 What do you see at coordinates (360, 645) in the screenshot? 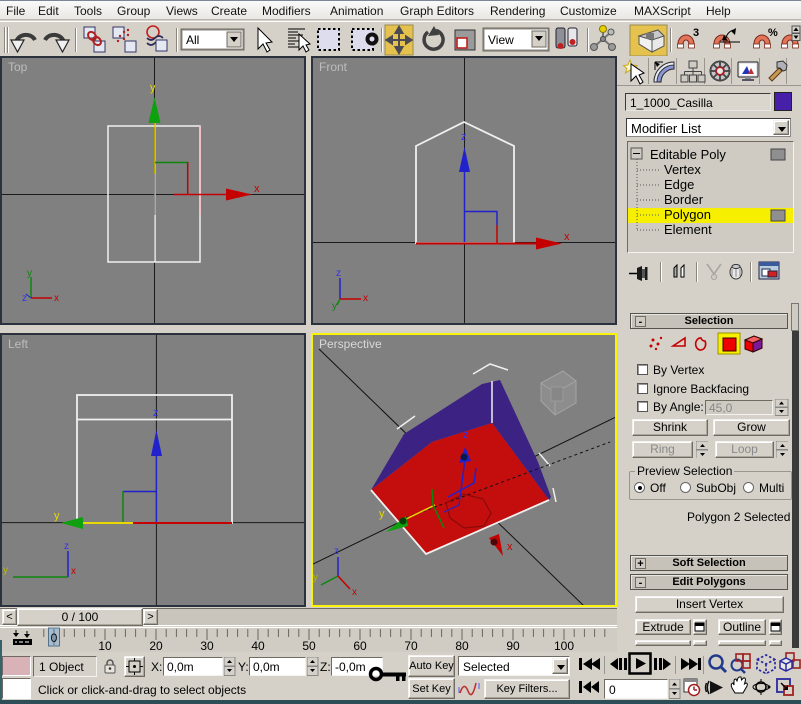
I see `svg-text: 60` at bounding box center [360, 645].